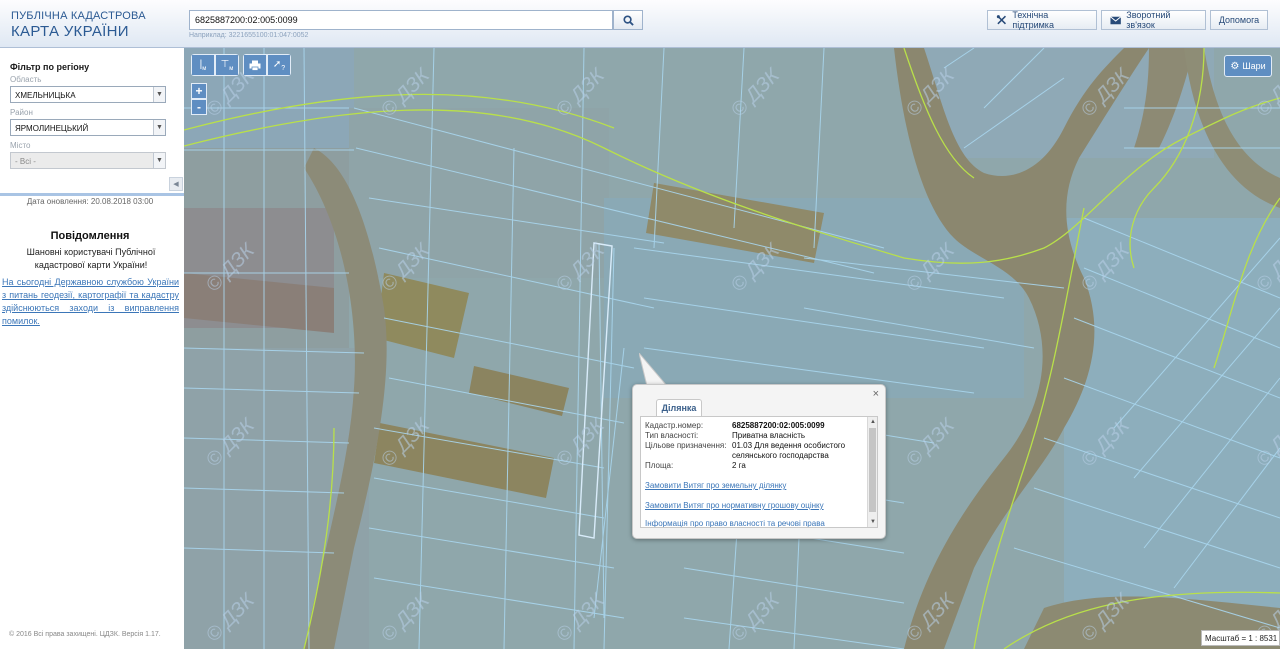 Image resolution: width=1280 pixels, height=649 pixels. Describe the element at coordinates (876, 394) in the screenshot. I see `close-icon: ×` at that location.